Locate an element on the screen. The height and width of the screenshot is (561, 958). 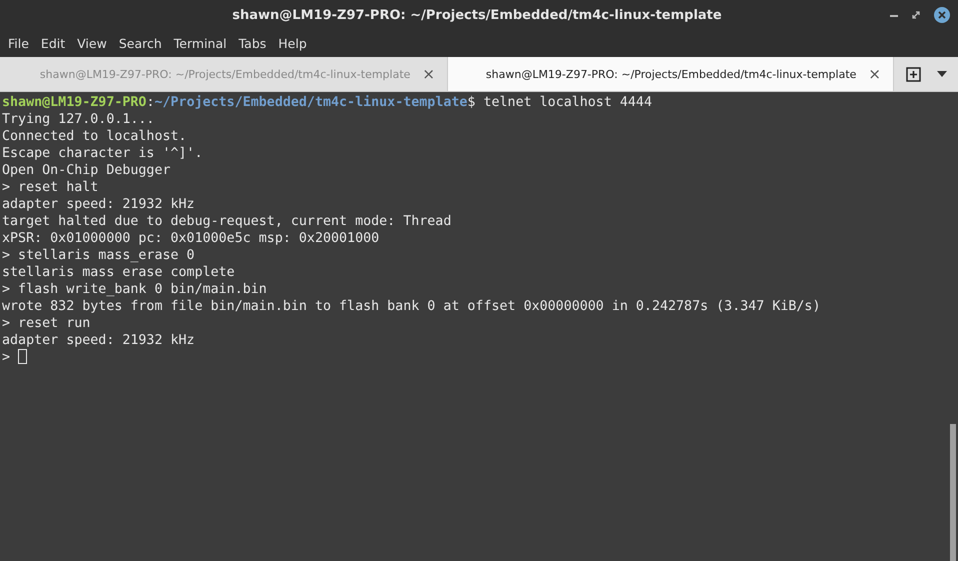
output-line: stellaris mass erase complete is located at coordinates (118, 272).